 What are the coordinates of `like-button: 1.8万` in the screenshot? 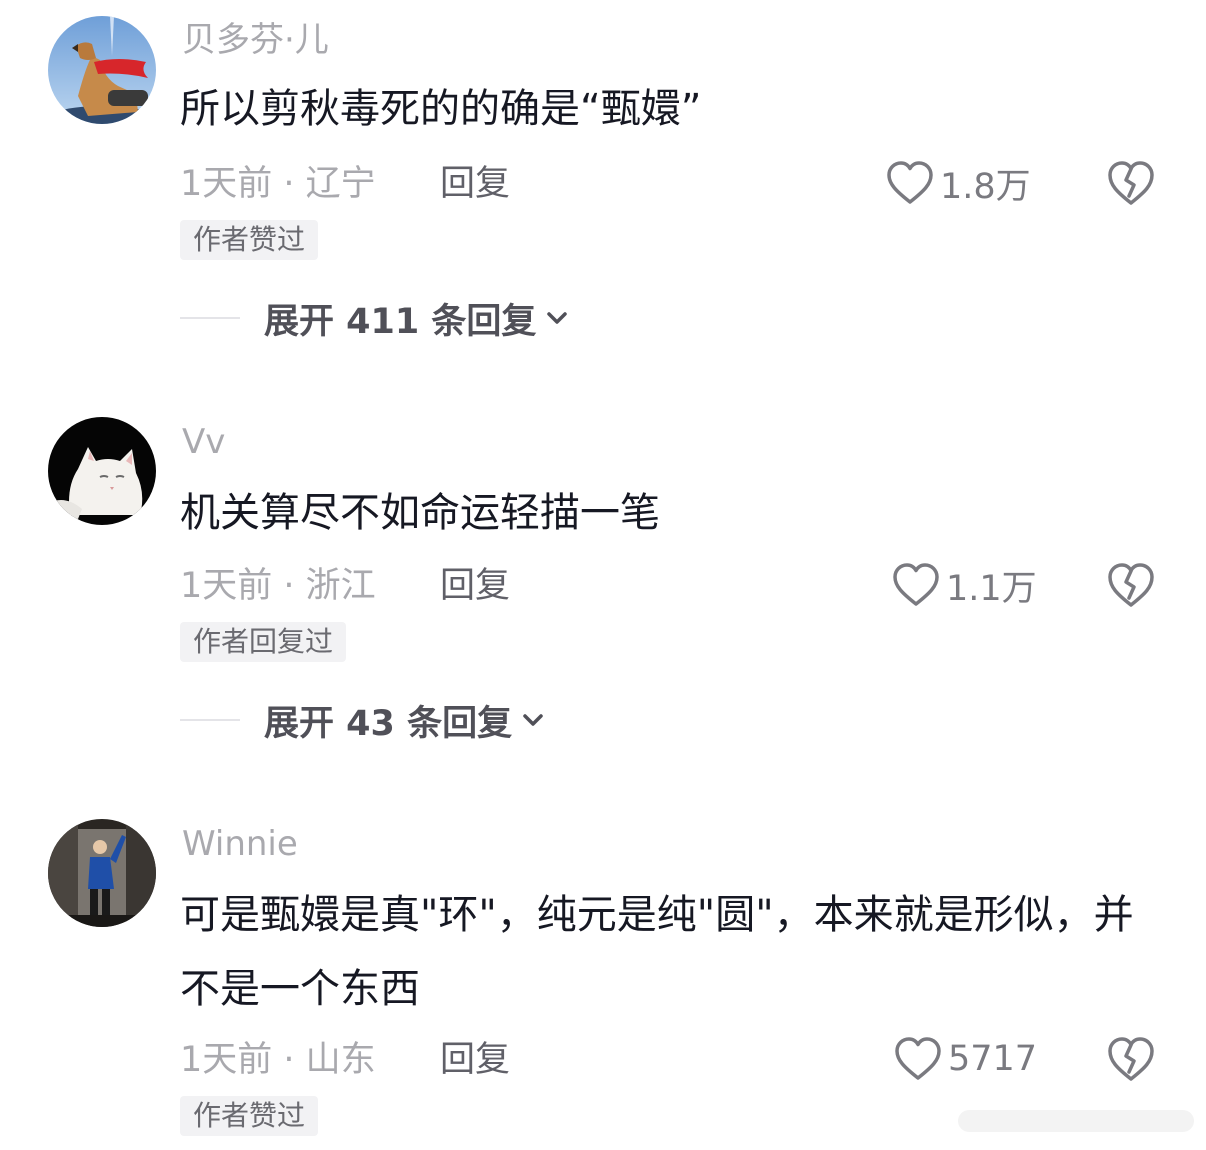 It's located at (958, 183).